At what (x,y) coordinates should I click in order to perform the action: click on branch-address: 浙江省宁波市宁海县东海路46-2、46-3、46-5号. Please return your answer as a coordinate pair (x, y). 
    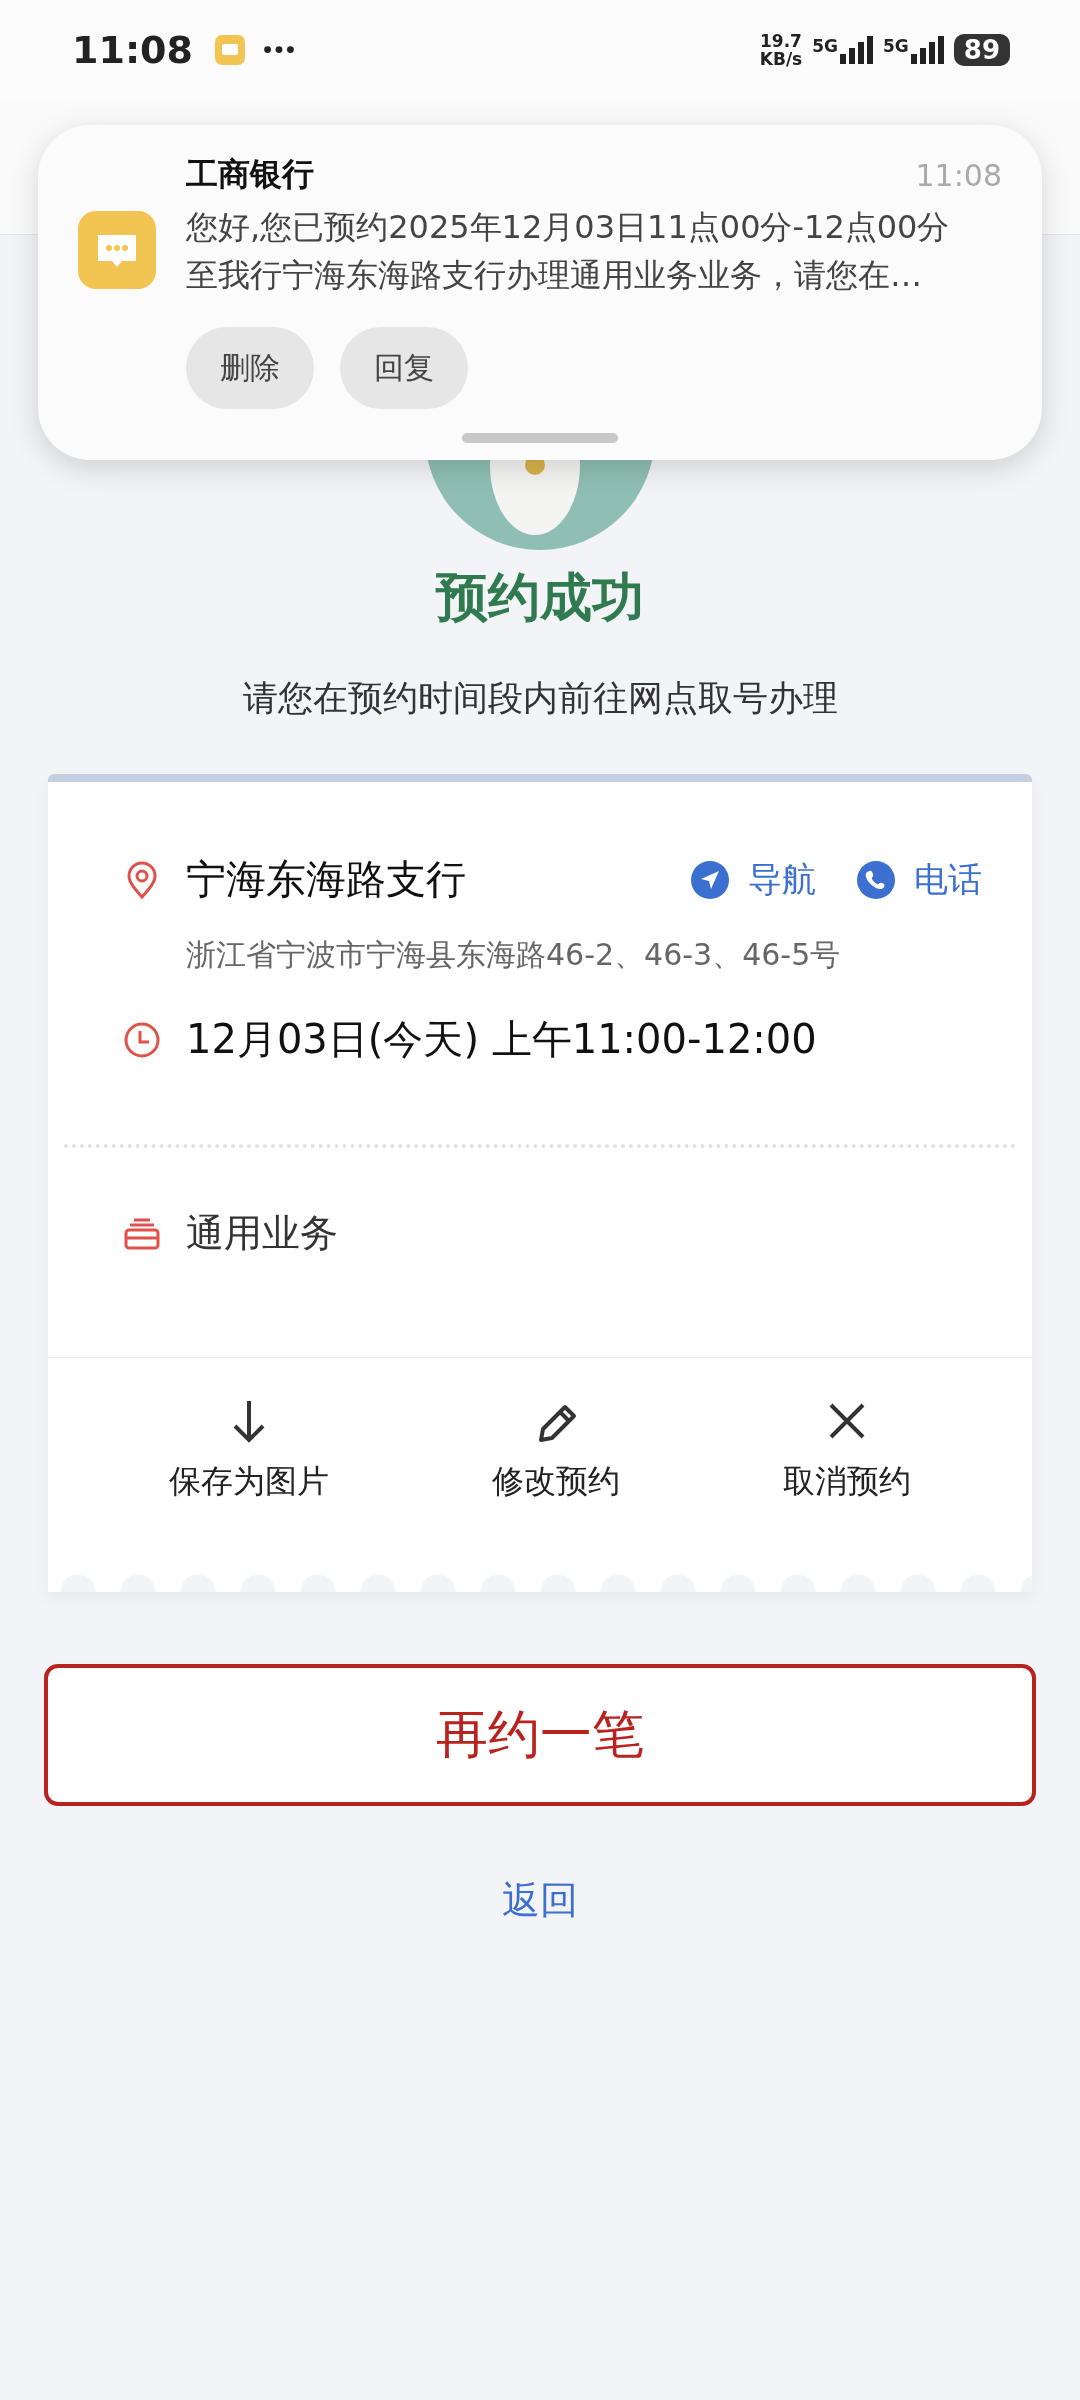
    Looking at the image, I should click on (514, 955).